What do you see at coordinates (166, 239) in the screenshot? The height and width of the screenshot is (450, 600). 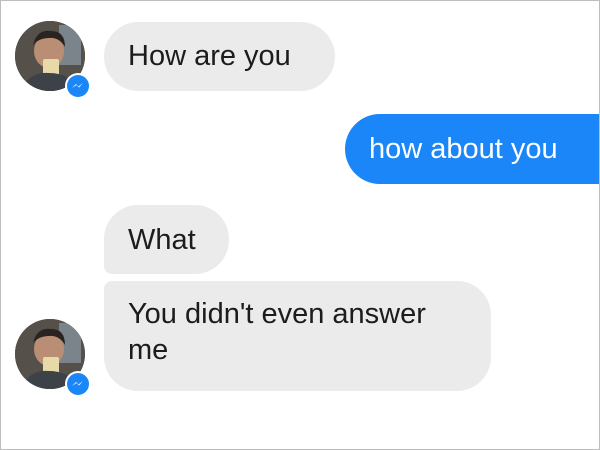 I see `incoming-message-bubble: What` at bounding box center [166, 239].